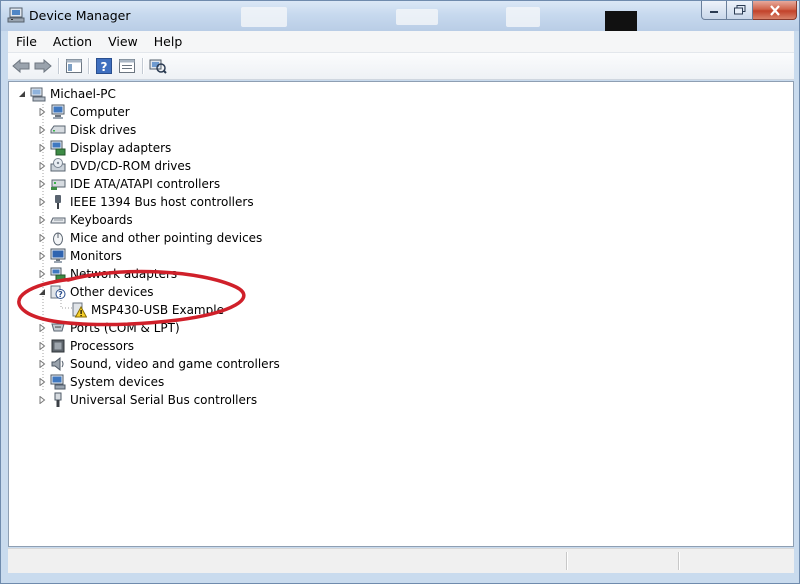 The image size is (802, 586). I want to click on ieee1394-icon, so click(58, 202).